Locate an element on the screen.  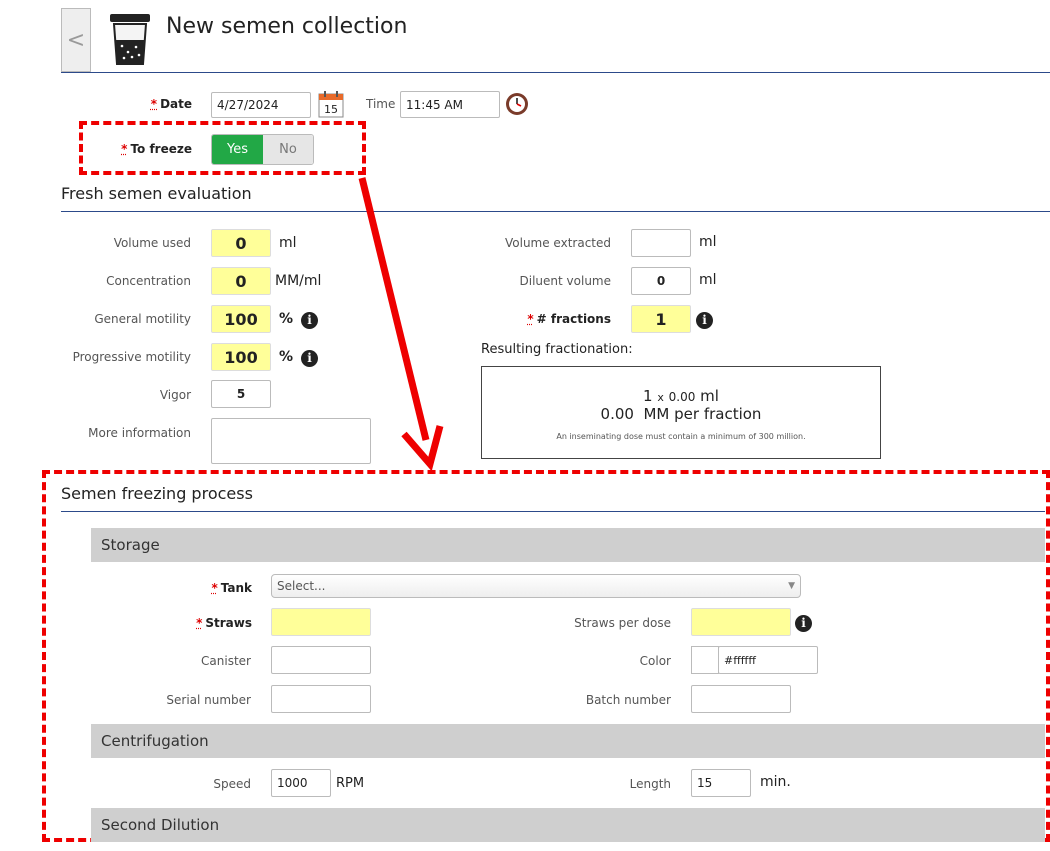
general-motility-unit: % is located at coordinates (286, 319).